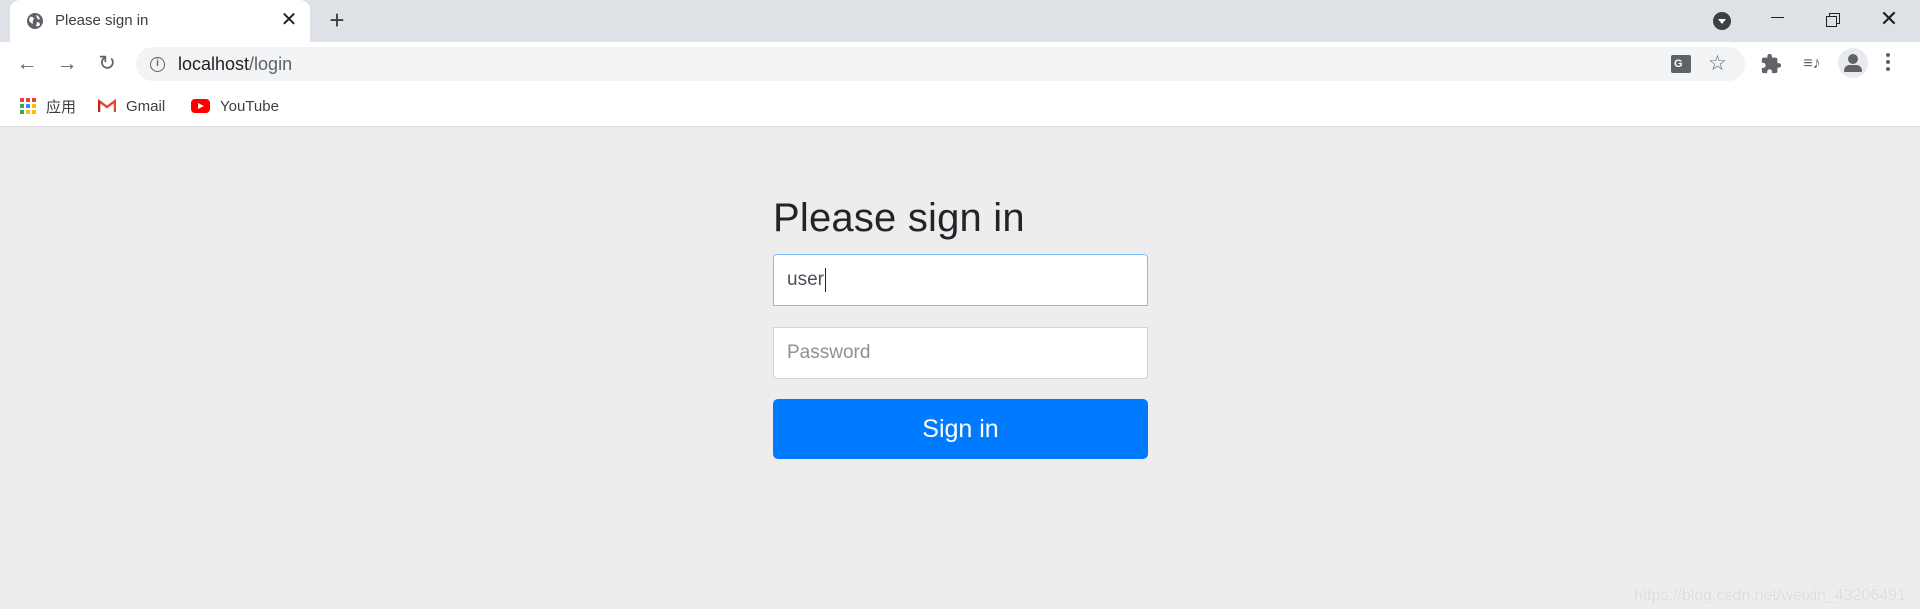 The width and height of the screenshot is (1920, 609). Describe the element at coordinates (1889, 19) in the screenshot. I see `window-close-button: ✕` at that location.